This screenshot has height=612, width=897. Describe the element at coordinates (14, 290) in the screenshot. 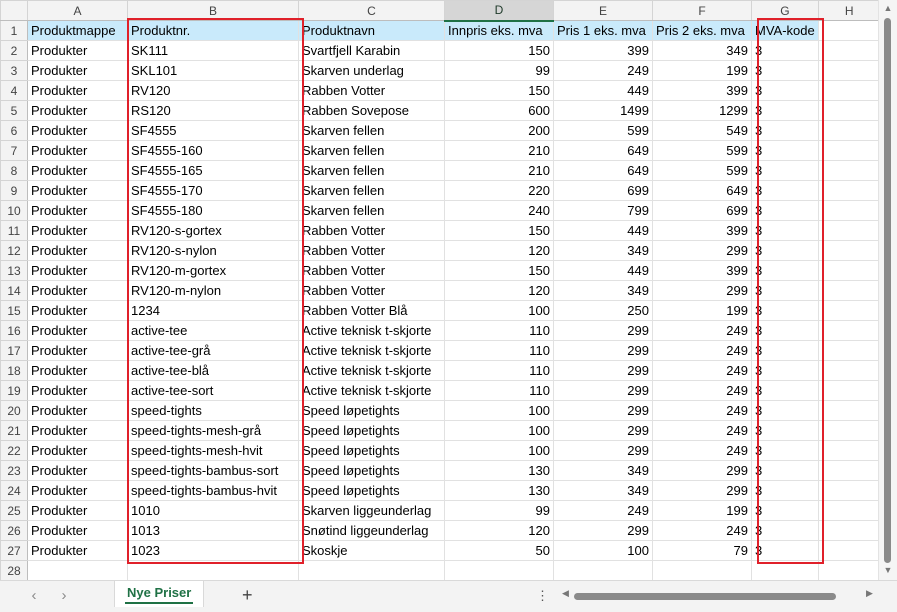

I see `row-number: 14` at that location.